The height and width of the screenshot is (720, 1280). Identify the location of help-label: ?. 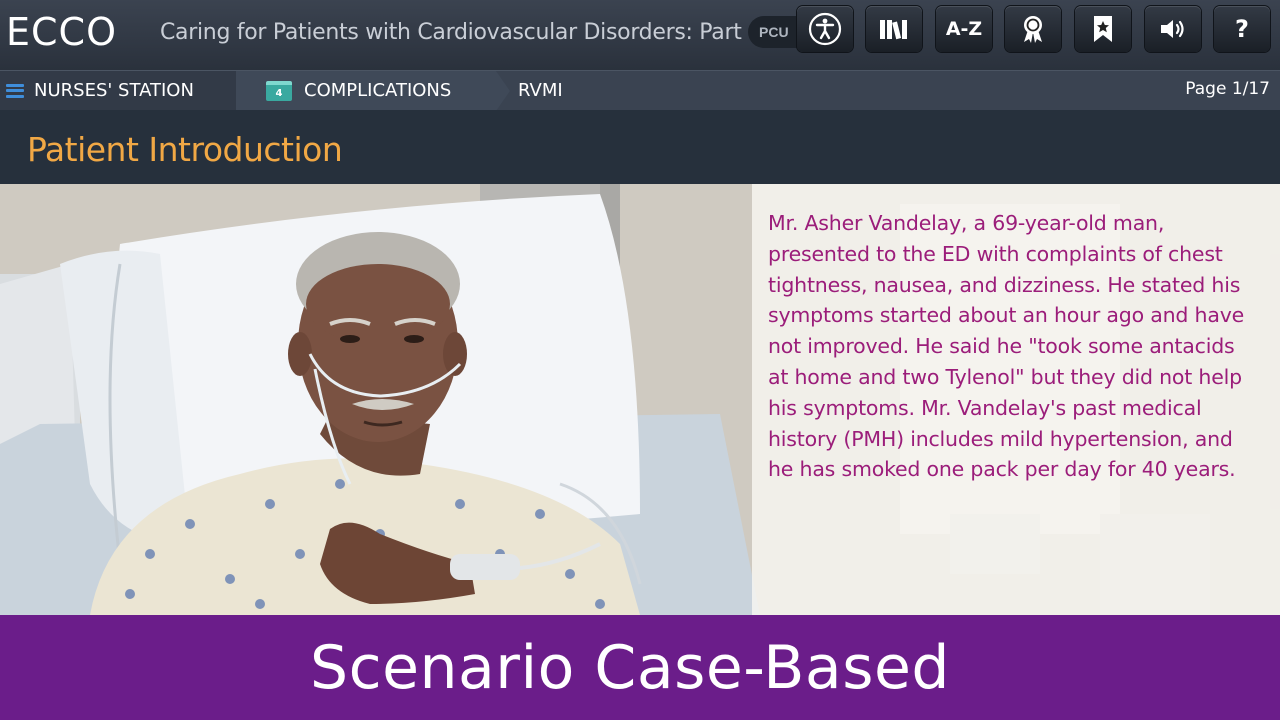
(1242, 29).